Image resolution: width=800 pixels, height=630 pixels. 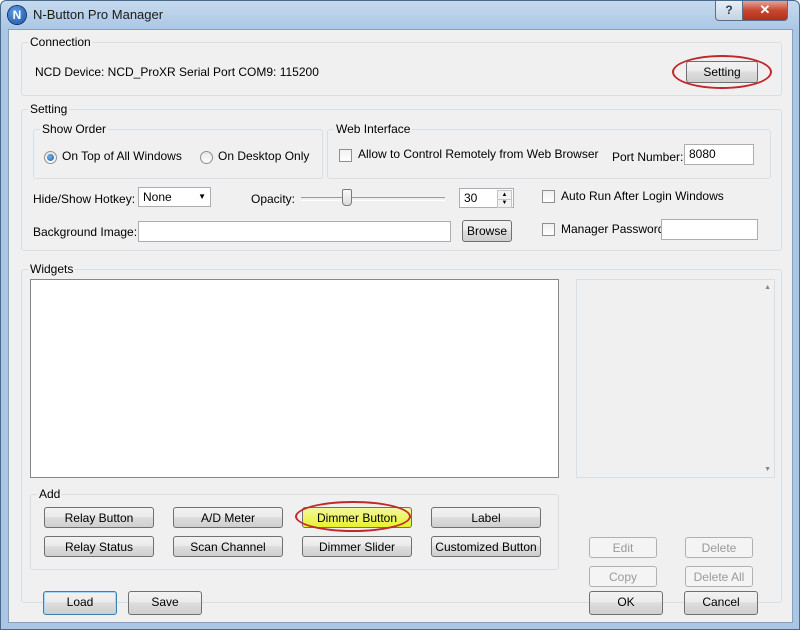 I want to click on cancel-button: Cancel, so click(x=721, y=603).